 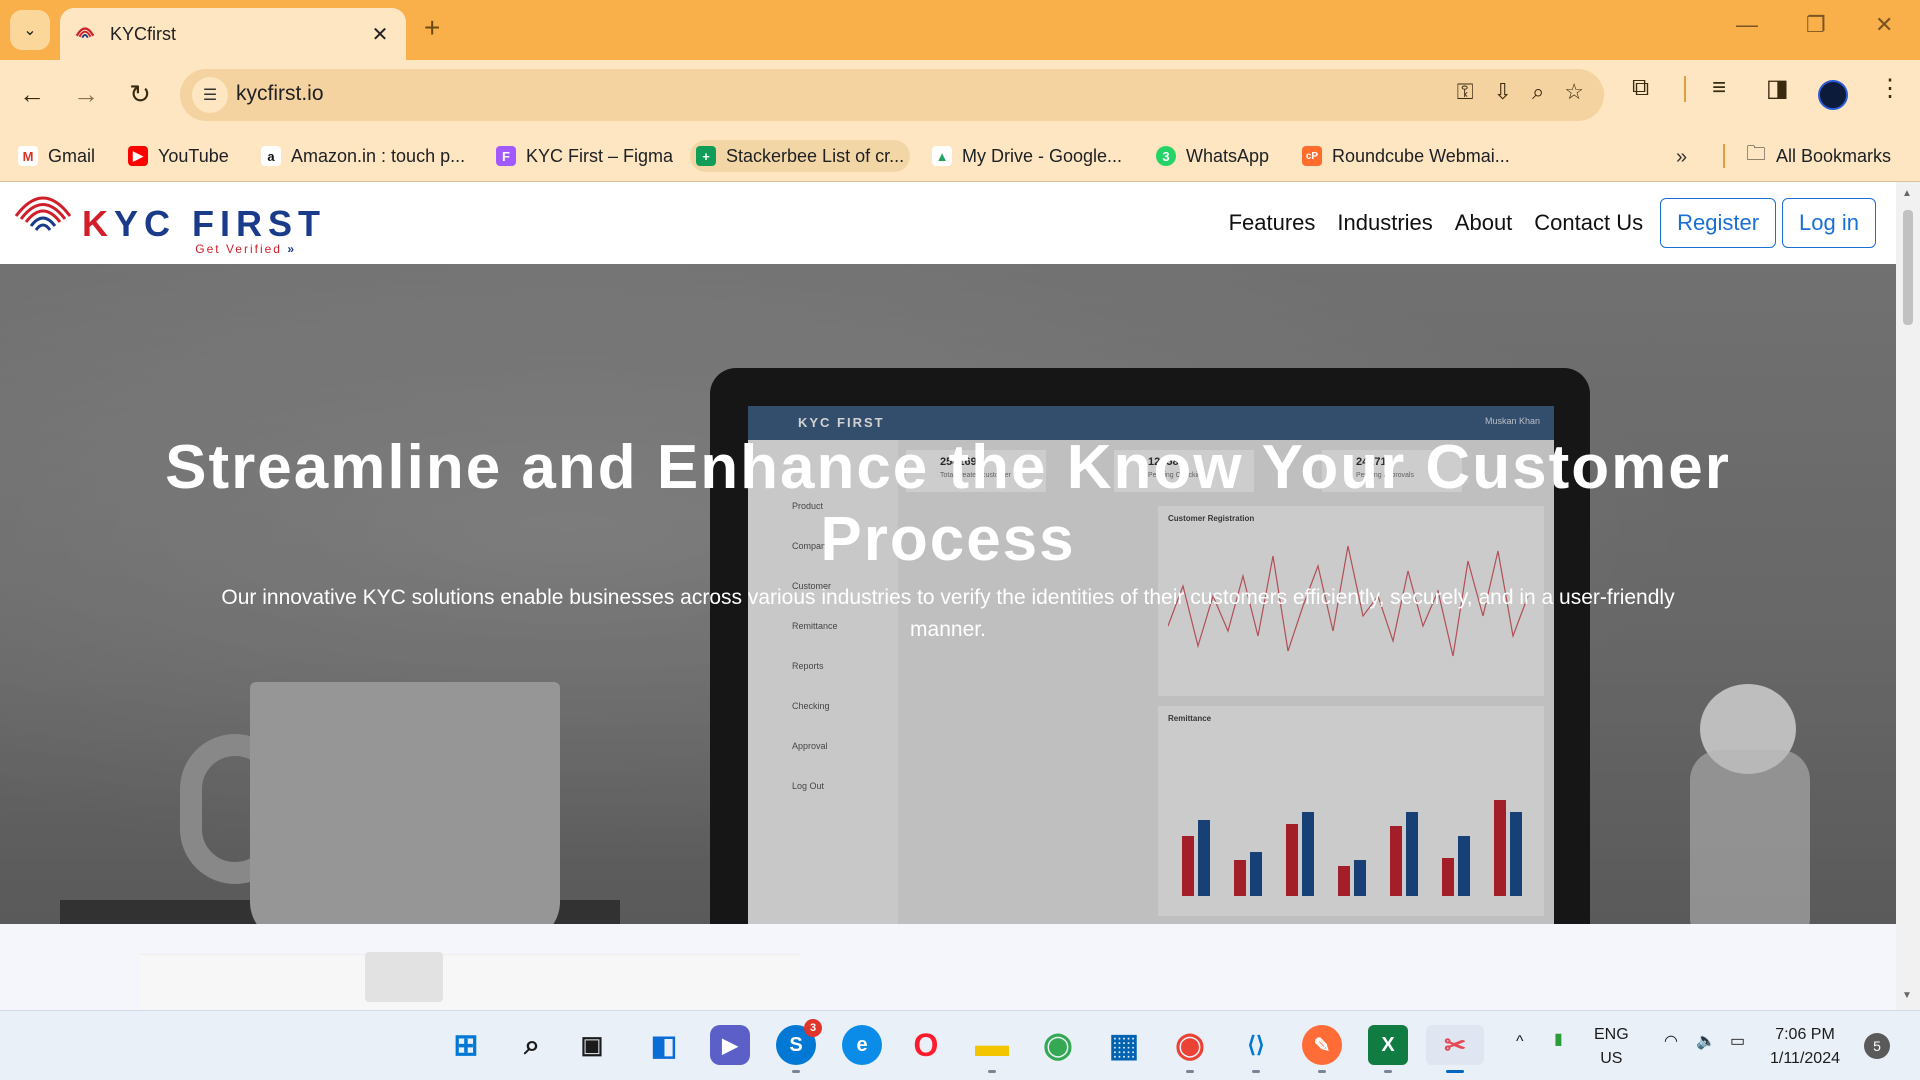 What do you see at coordinates (1384, 223) in the screenshot?
I see `nav-industries: Industries` at bounding box center [1384, 223].